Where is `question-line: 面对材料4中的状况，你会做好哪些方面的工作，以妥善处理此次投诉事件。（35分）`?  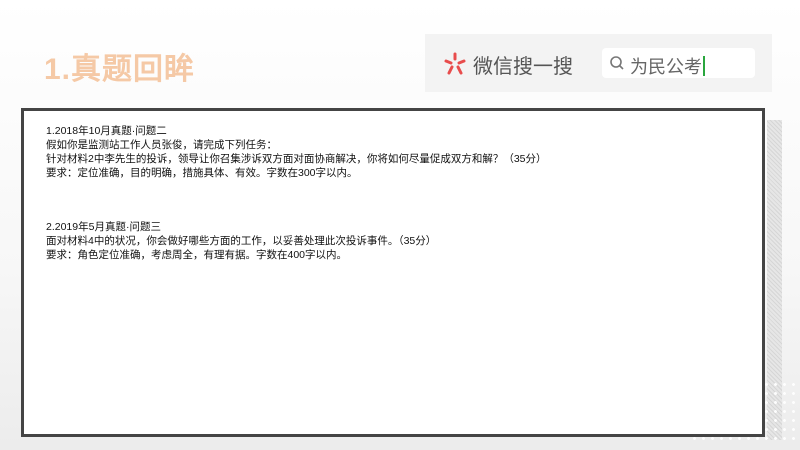 question-line: 面对材料4中的状况，你会做好哪些方面的工作，以妥善处理此次投诉事件。（35分） is located at coordinates (241, 241).